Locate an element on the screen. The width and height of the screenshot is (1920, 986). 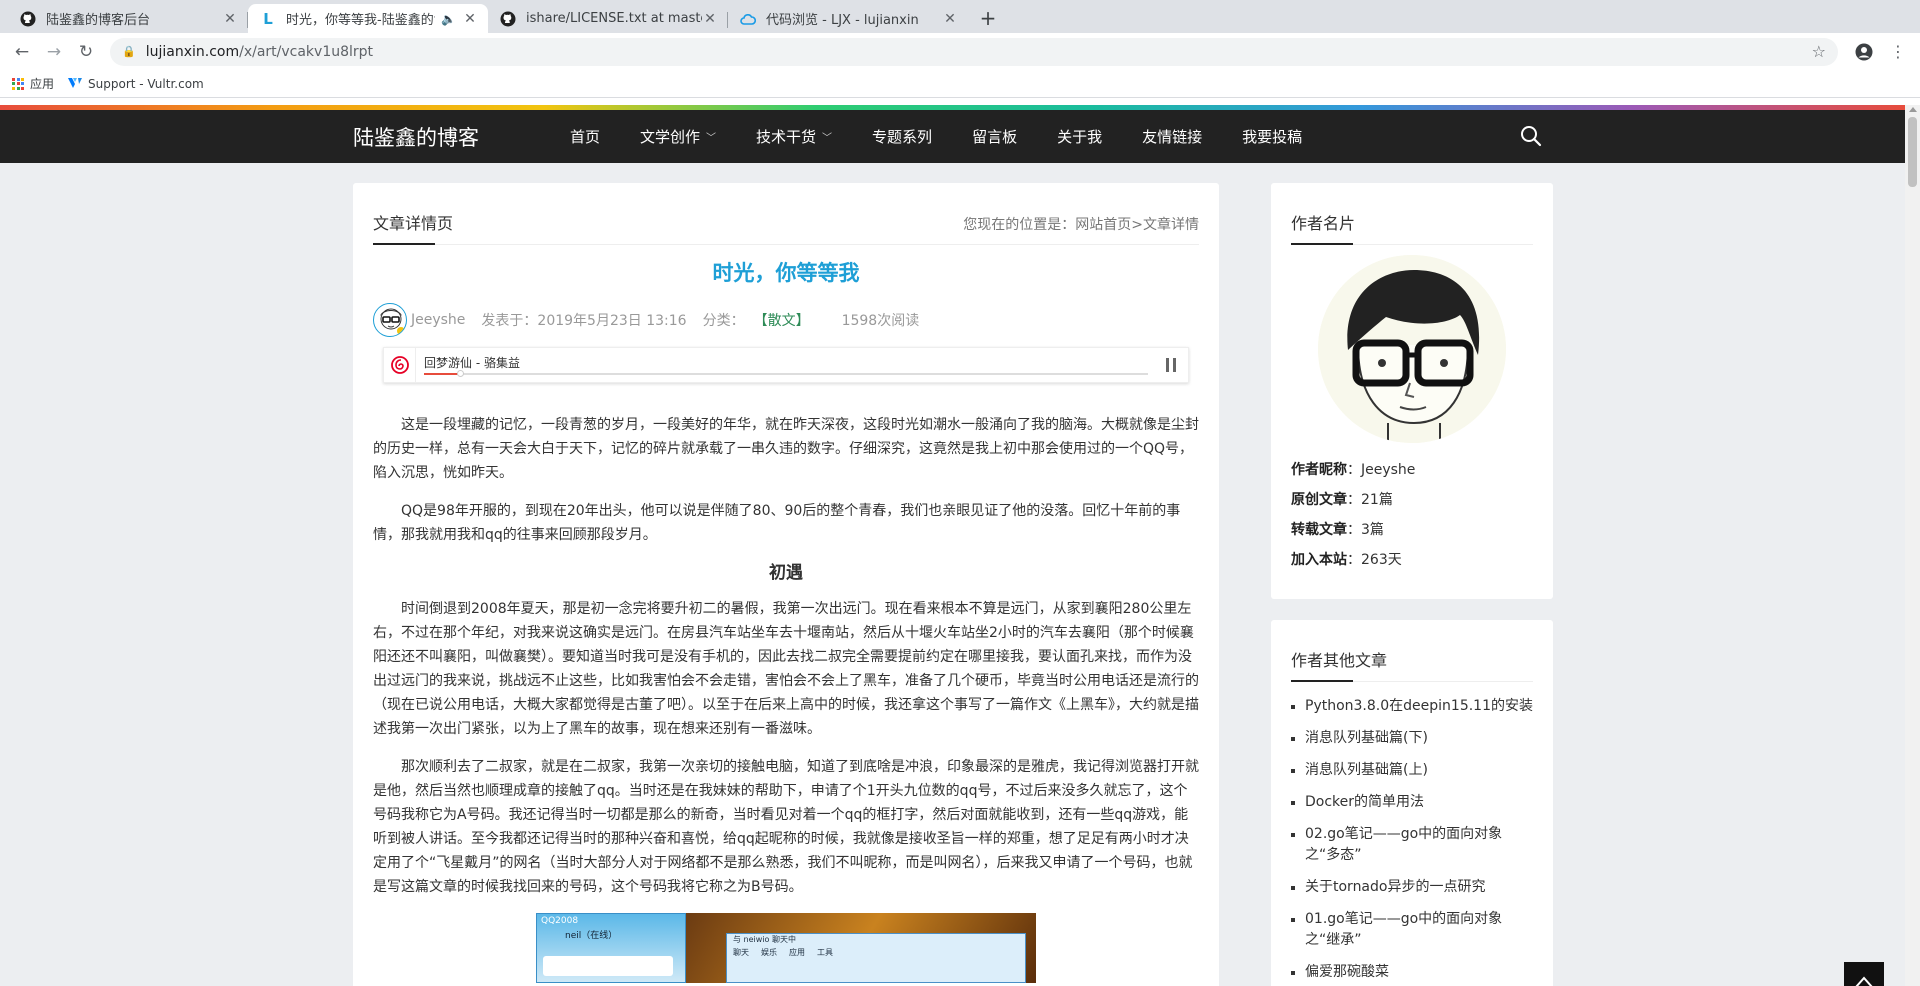
qq-window-title: QQ2008 is located at coordinates (560, 921).